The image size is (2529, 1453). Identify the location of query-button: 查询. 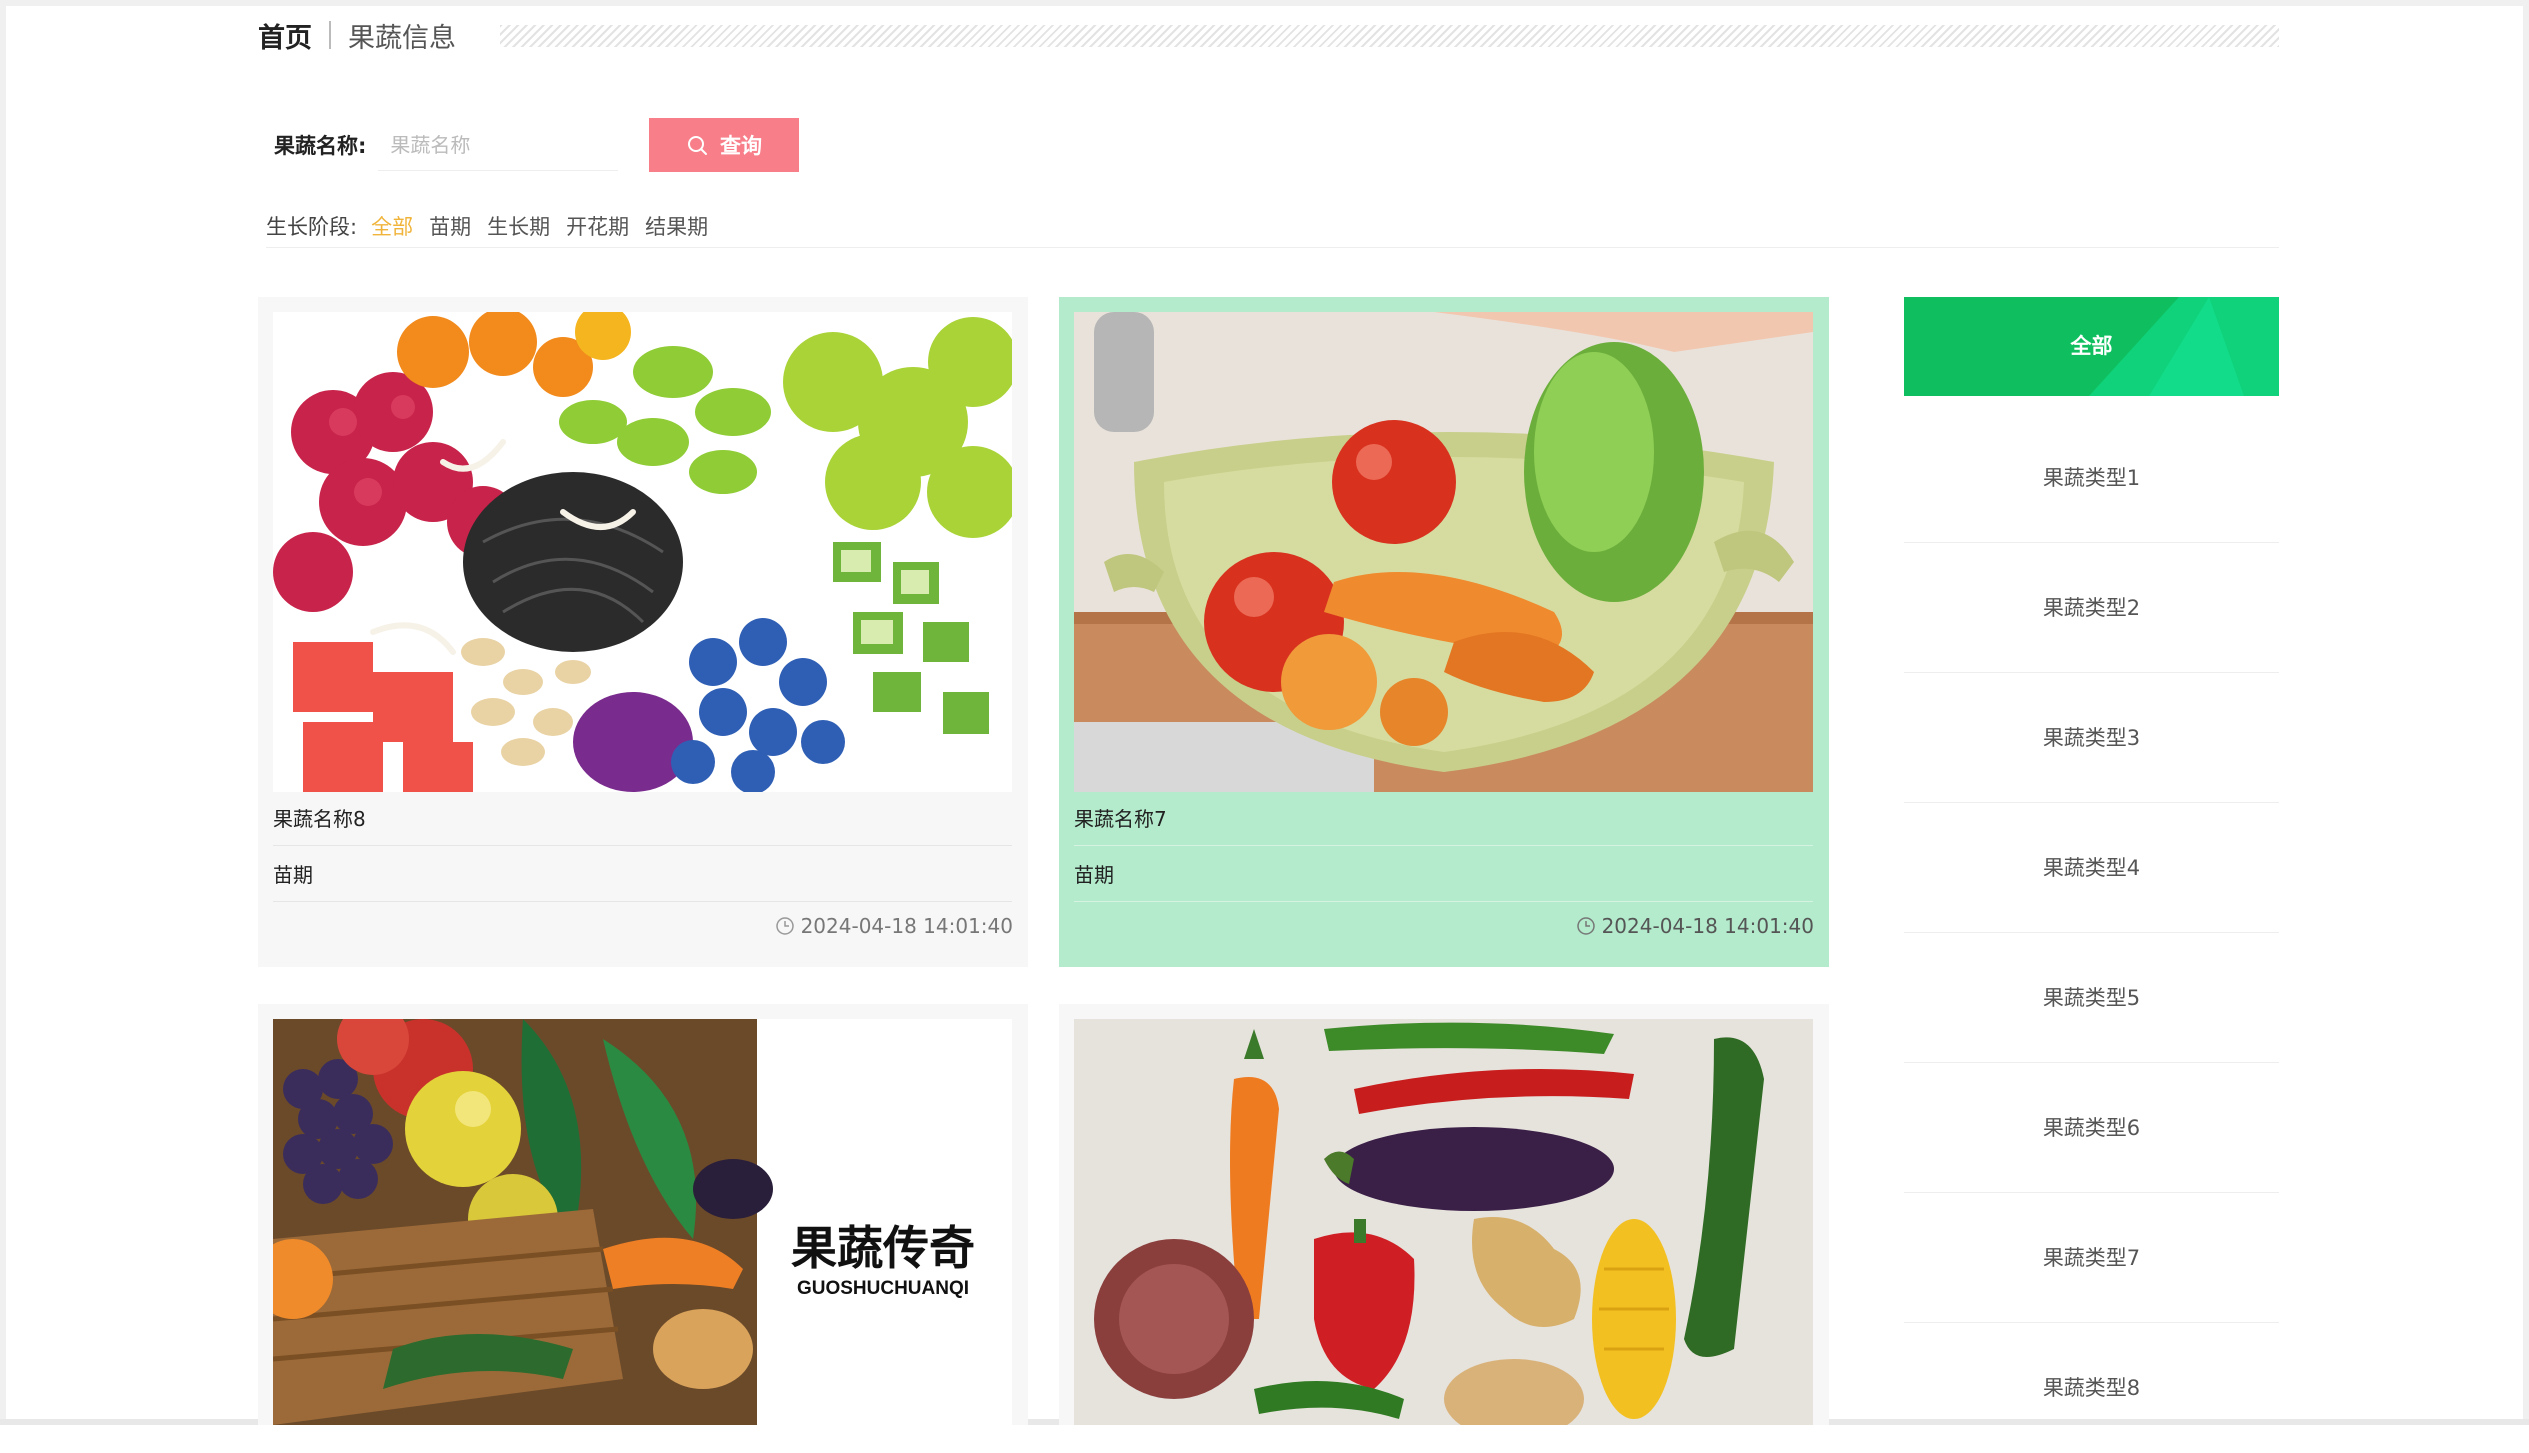
(724, 145).